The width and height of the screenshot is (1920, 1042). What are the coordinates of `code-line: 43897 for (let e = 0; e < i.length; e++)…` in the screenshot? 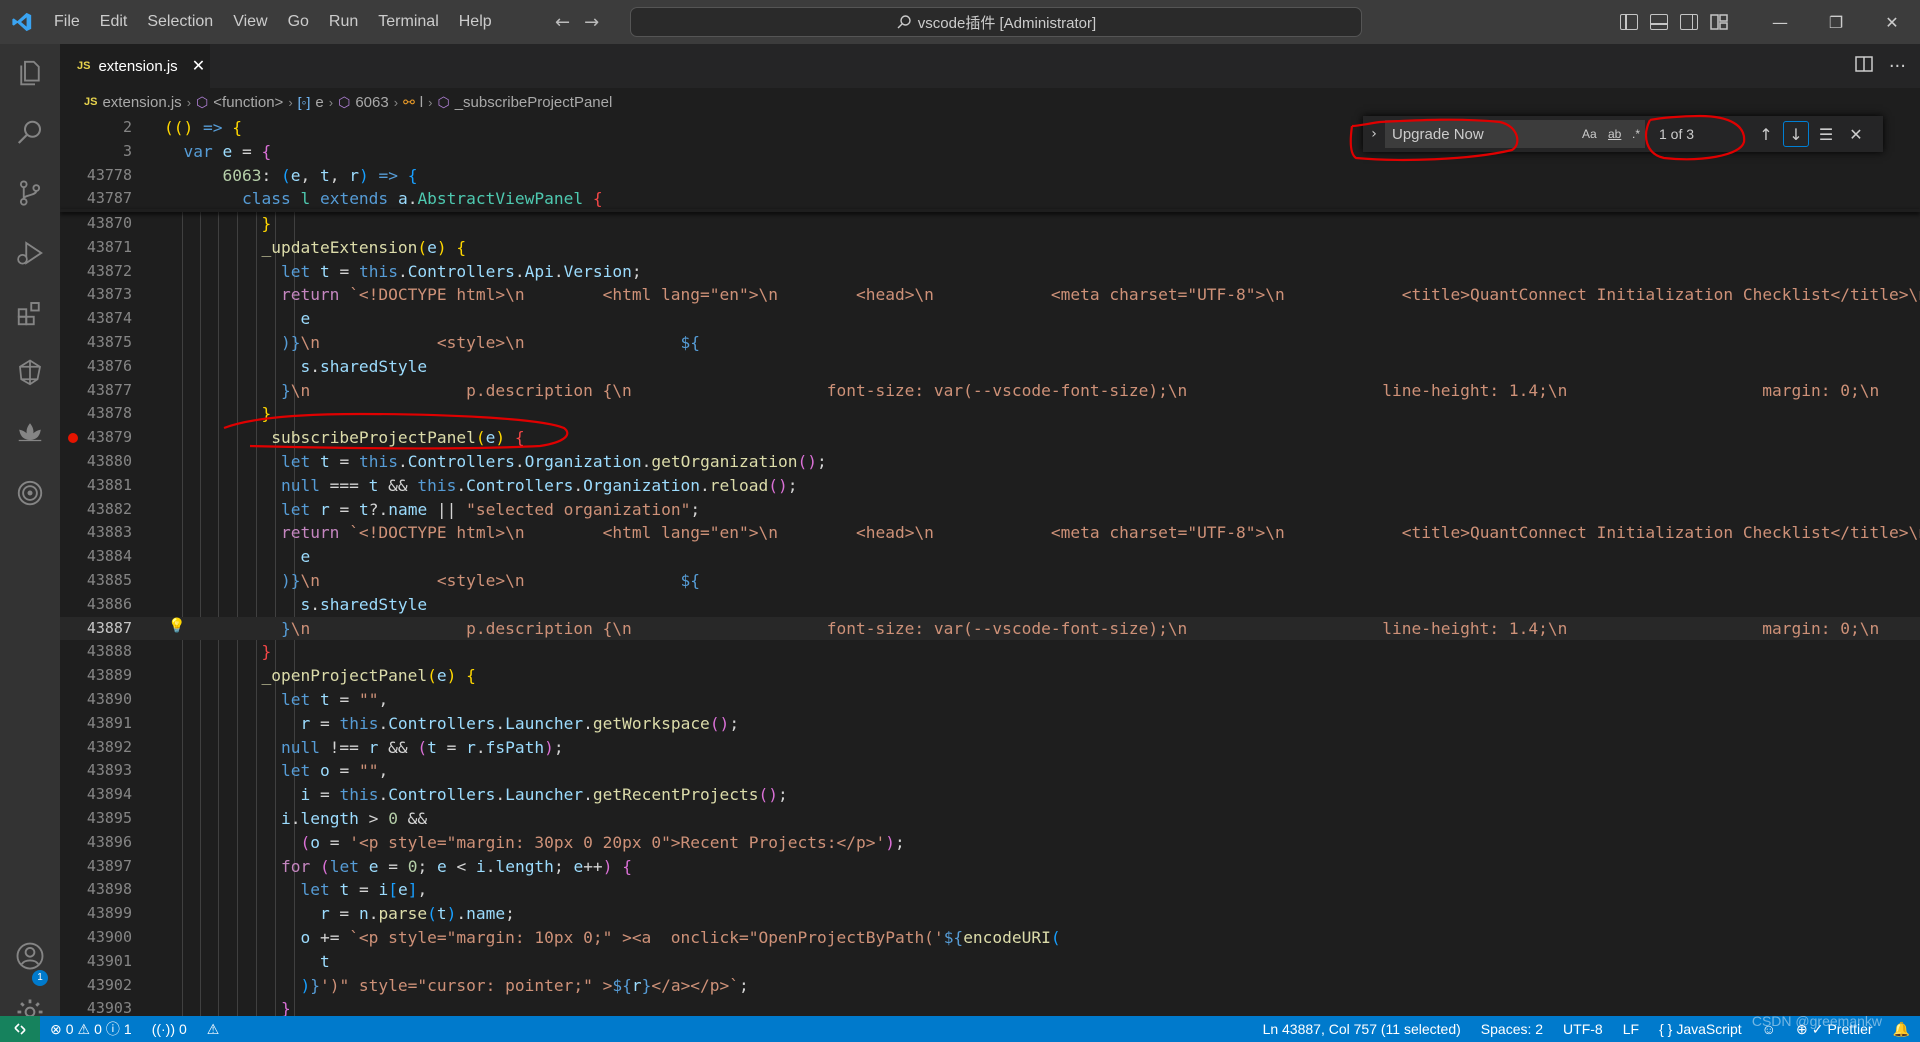 It's located at (359, 866).